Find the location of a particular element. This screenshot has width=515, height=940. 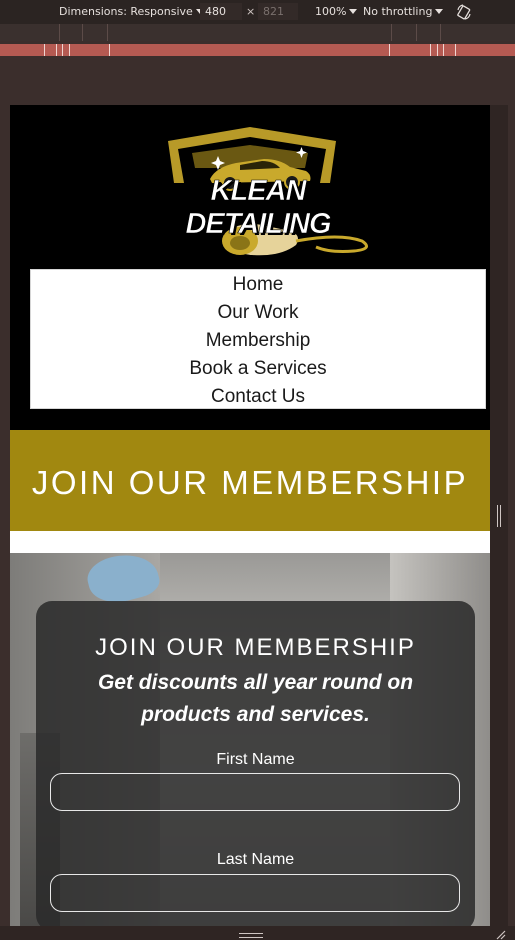

media-query-bar-max is located at coordinates (257, 32).